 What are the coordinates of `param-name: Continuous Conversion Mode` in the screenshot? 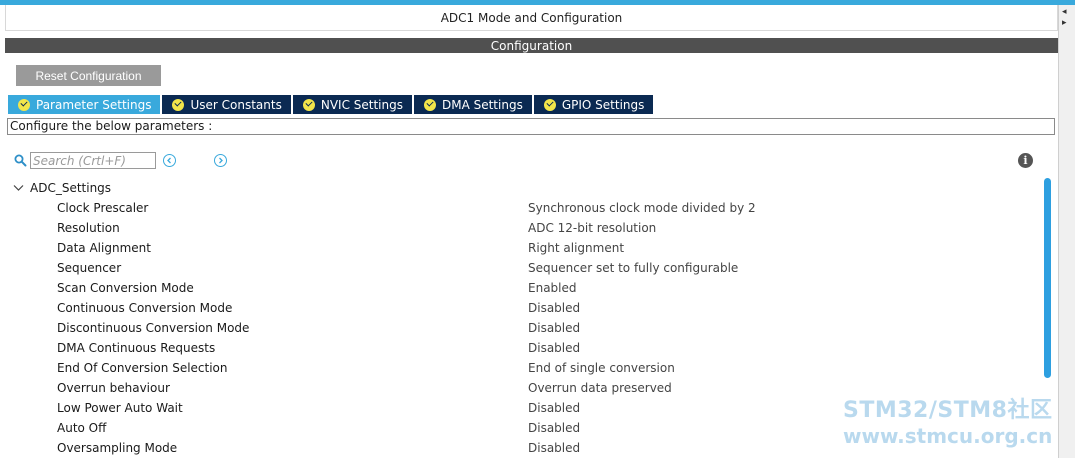 It's located at (145, 308).